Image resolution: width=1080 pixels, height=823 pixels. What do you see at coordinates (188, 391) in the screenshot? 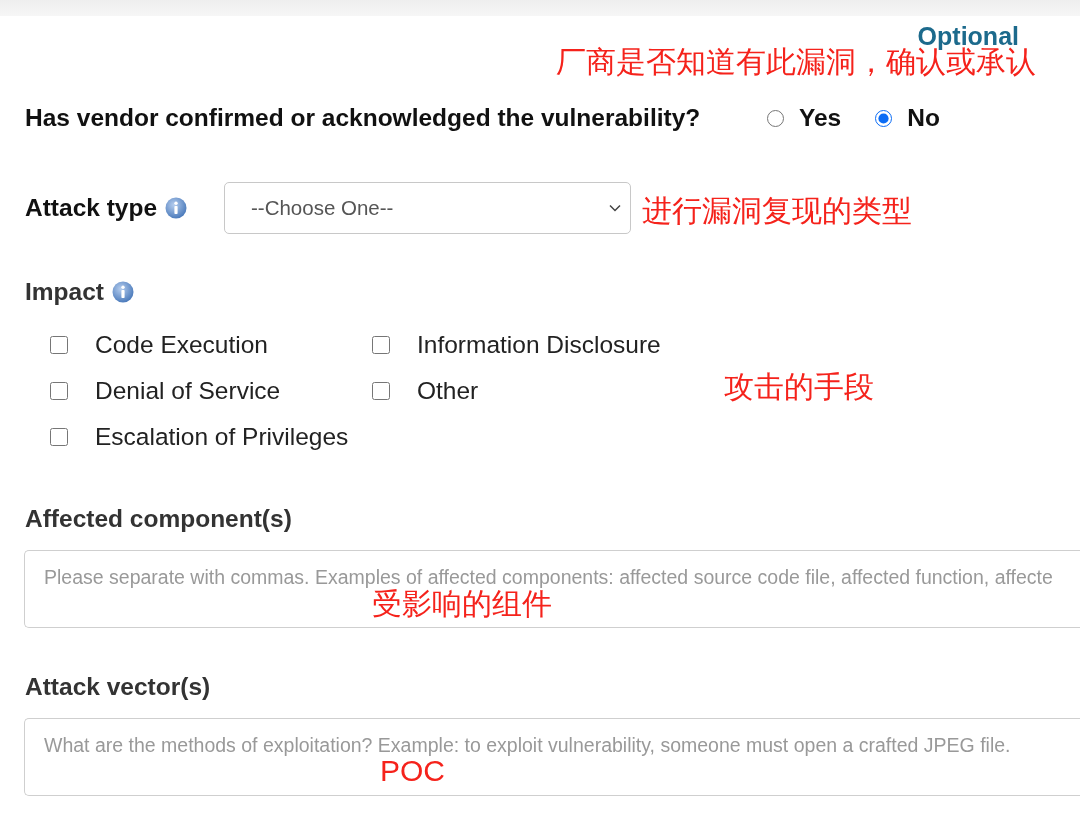
I see `checkbox-label: Denial of Service` at bounding box center [188, 391].